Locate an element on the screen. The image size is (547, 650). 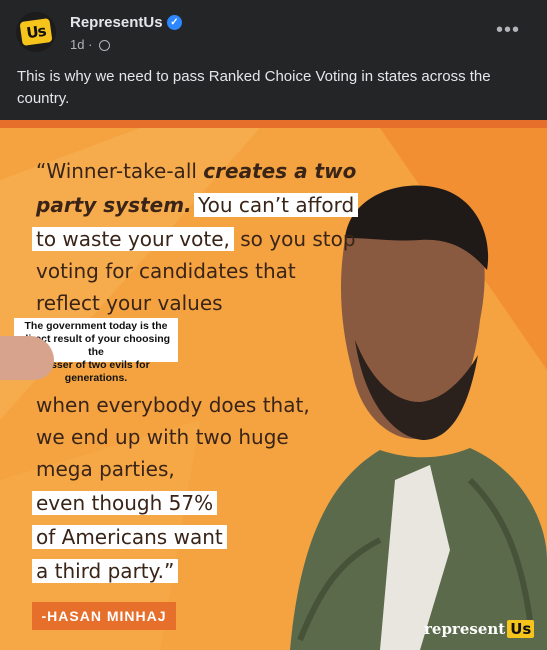
highlight: of Americans want is located at coordinates (129, 537).